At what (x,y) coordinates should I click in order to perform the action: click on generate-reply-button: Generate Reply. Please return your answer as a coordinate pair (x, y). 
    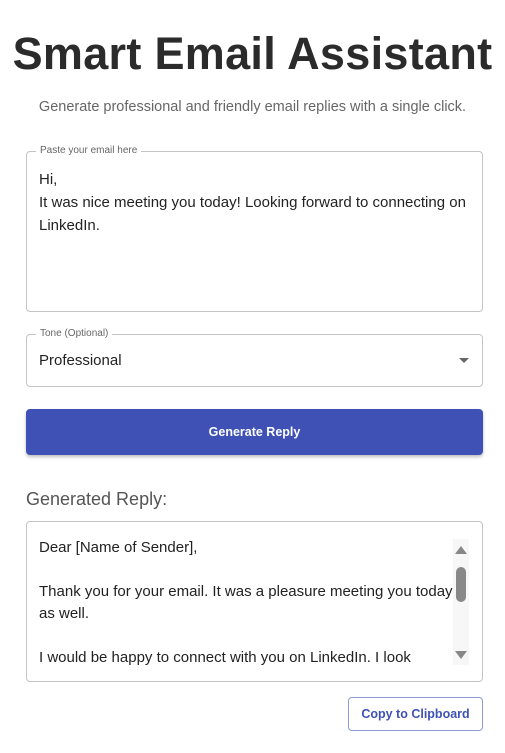
    Looking at the image, I should click on (254, 432).